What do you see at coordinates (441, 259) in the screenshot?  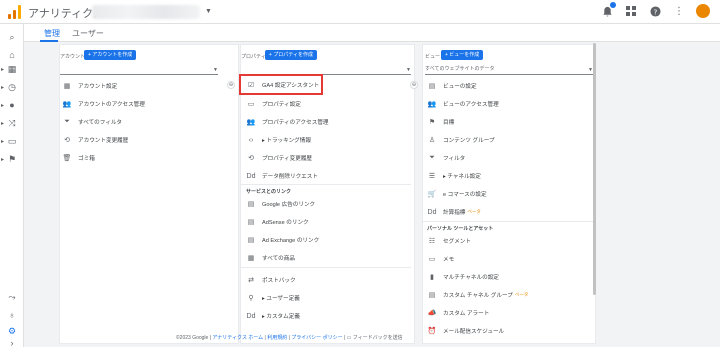 I see `annotations-item: ▭ メモ` at bounding box center [441, 259].